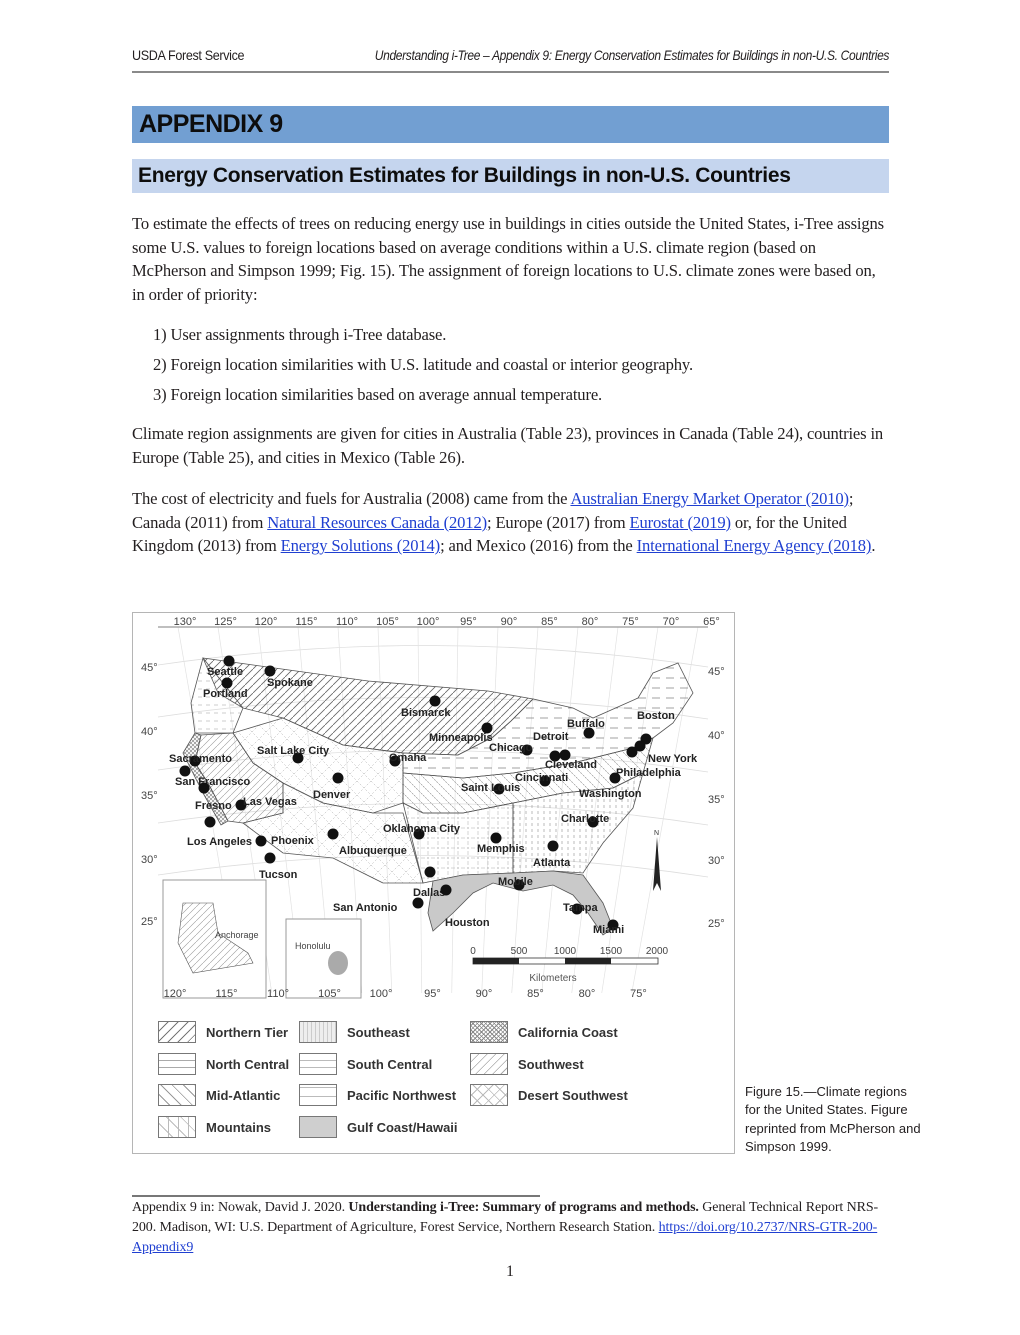  What do you see at coordinates (657, 951) in the screenshot?
I see `scale-tick-label: 2000` at bounding box center [657, 951].